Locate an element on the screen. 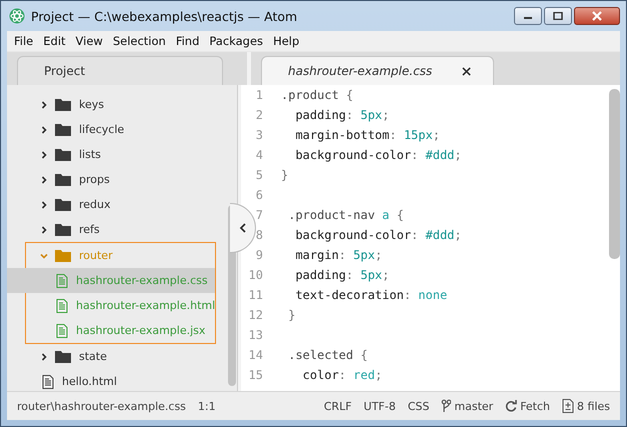 The height and width of the screenshot is (427, 627). branch-icon is located at coordinates (446, 406).